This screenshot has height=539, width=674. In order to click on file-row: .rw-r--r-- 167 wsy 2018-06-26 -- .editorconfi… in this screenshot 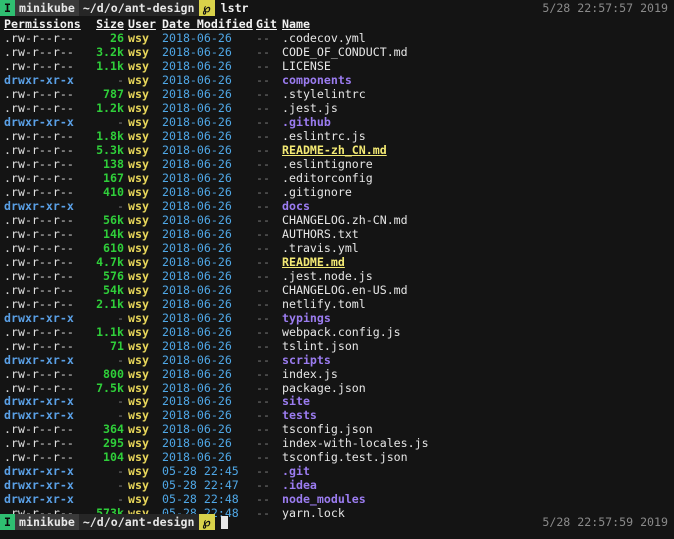, I will do `click(293, 178)`.